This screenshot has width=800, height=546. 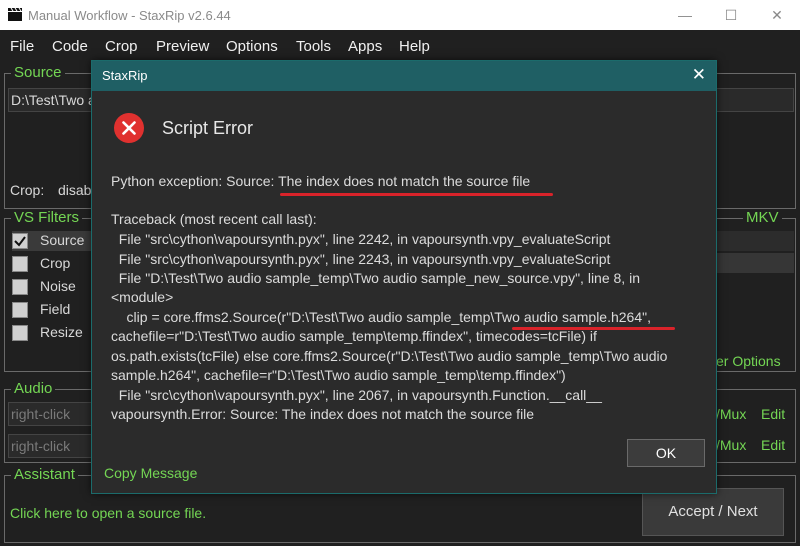 I want to click on audio-mux-1: /Mux, so click(x=731, y=414).